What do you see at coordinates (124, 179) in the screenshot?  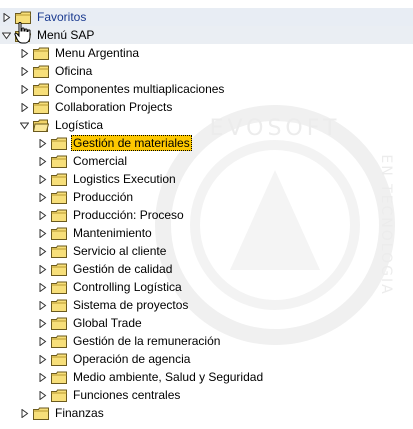 I see `tree-node-label: Logistics Execution` at bounding box center [124, 179].